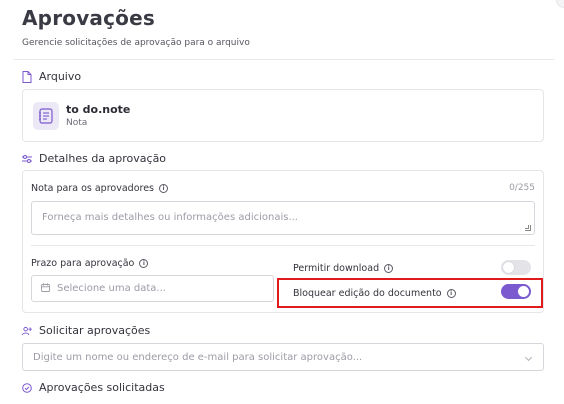  I want to click on note-label-text: Nota para os aprovadores, so click(93, 188).